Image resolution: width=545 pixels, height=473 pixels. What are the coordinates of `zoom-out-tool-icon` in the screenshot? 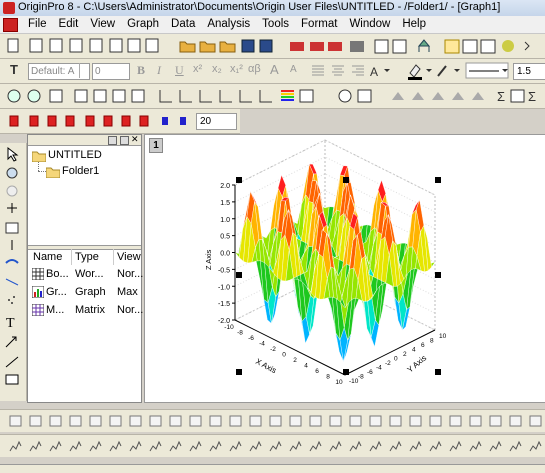 It's located at (12, 191).